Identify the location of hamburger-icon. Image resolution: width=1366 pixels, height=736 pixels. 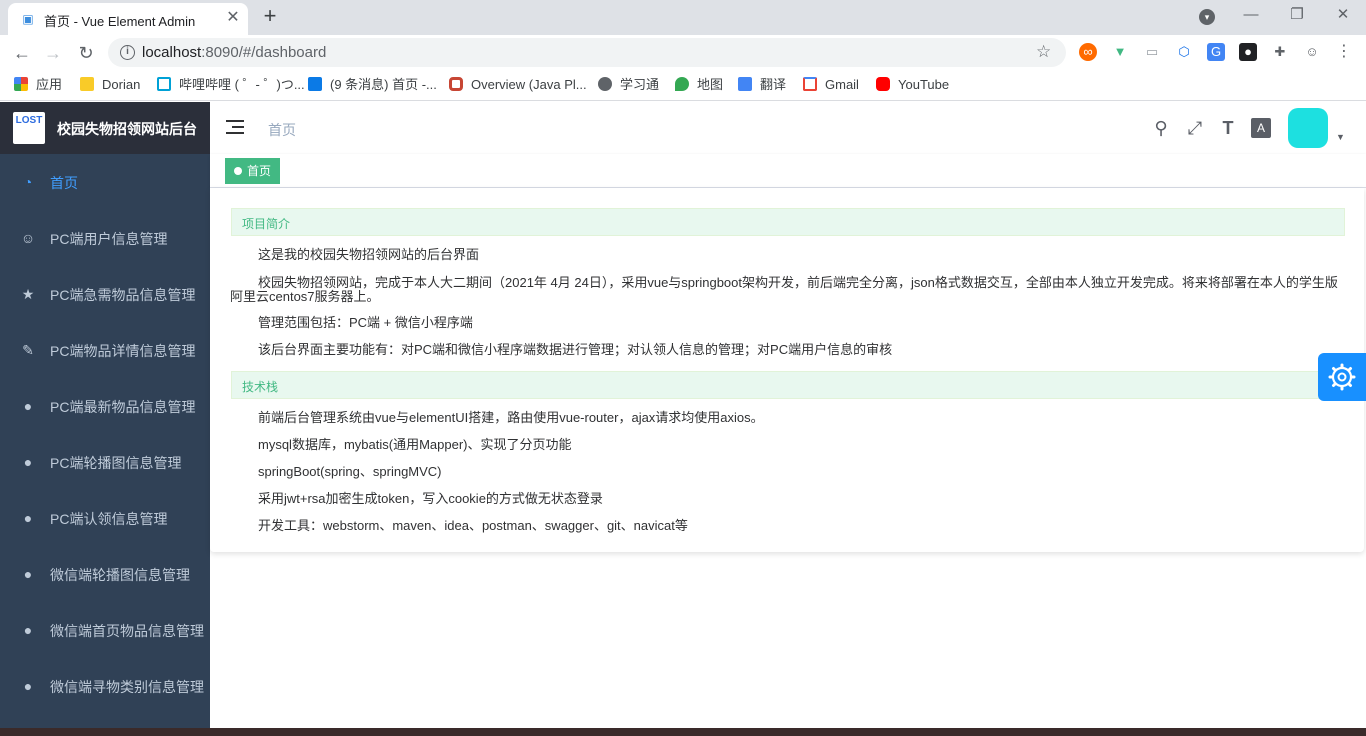
(235, 127).